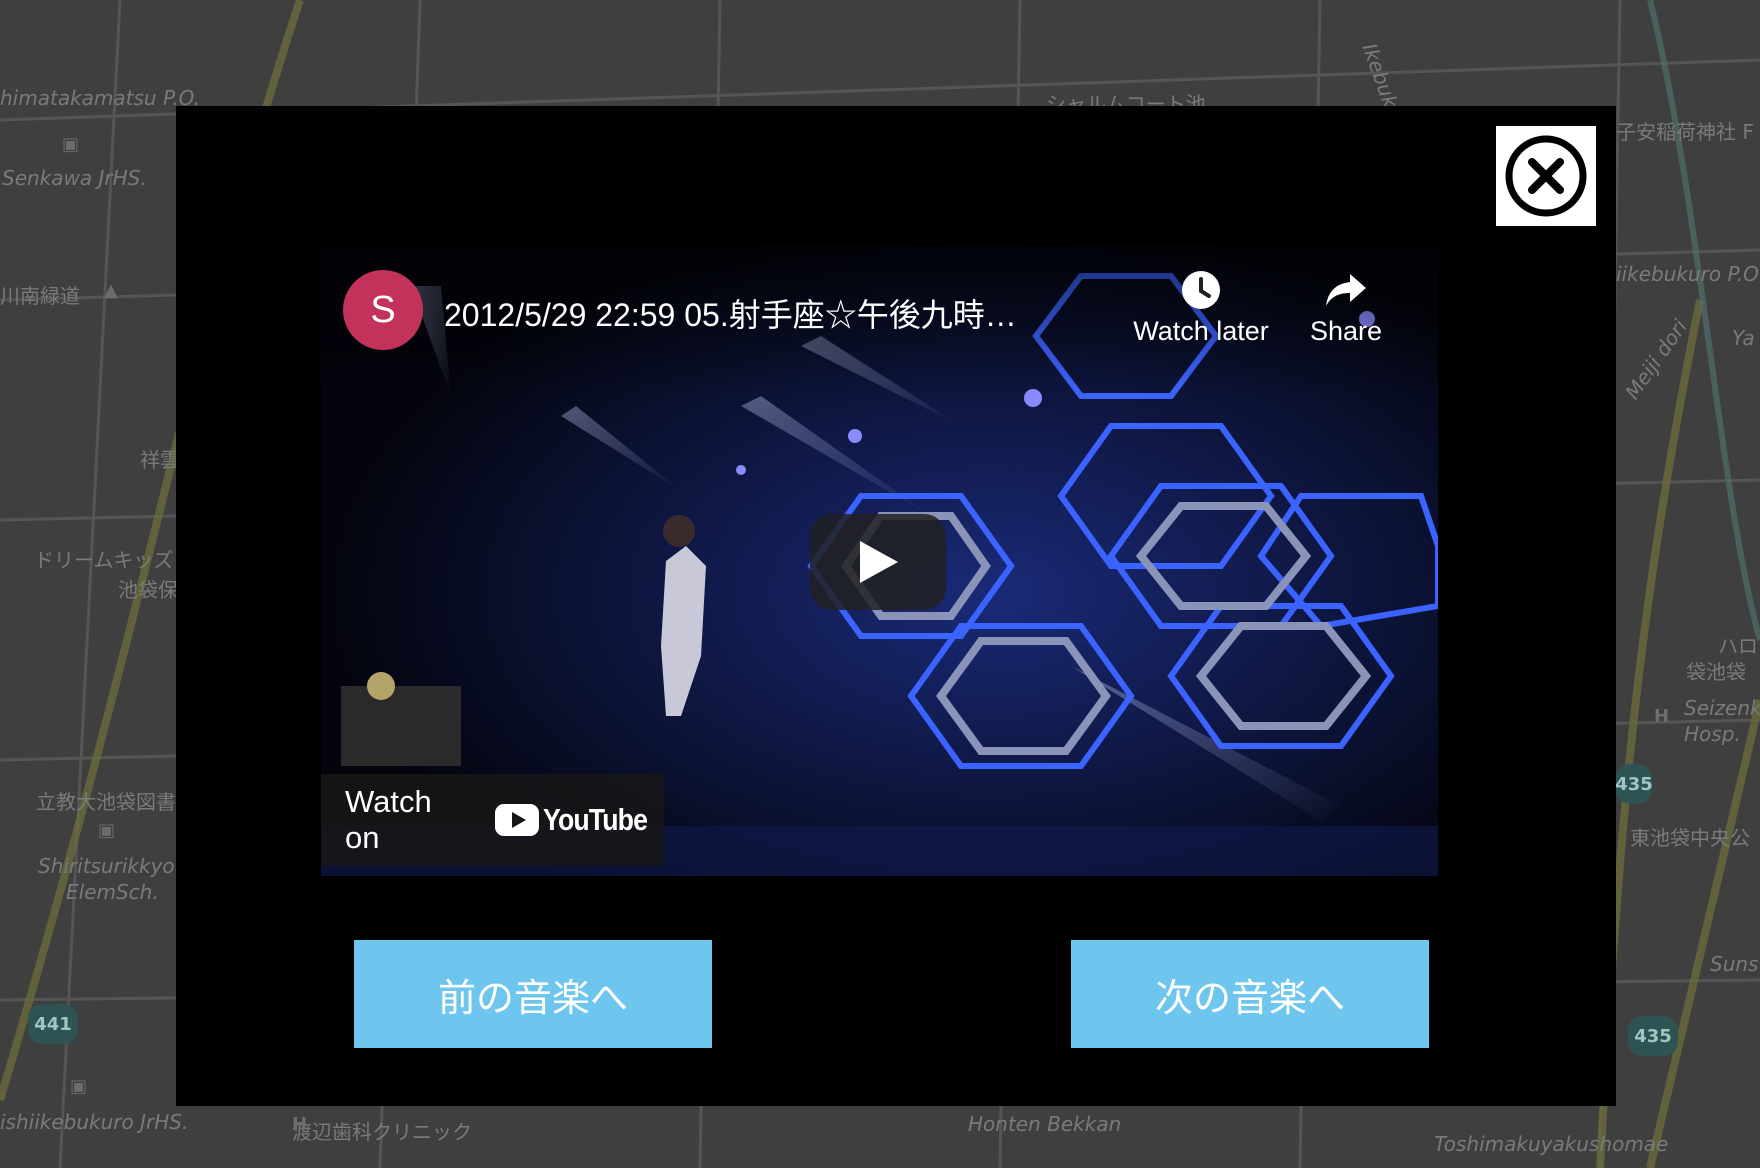  I want to click on share-label: Share, so click(1346, 331).